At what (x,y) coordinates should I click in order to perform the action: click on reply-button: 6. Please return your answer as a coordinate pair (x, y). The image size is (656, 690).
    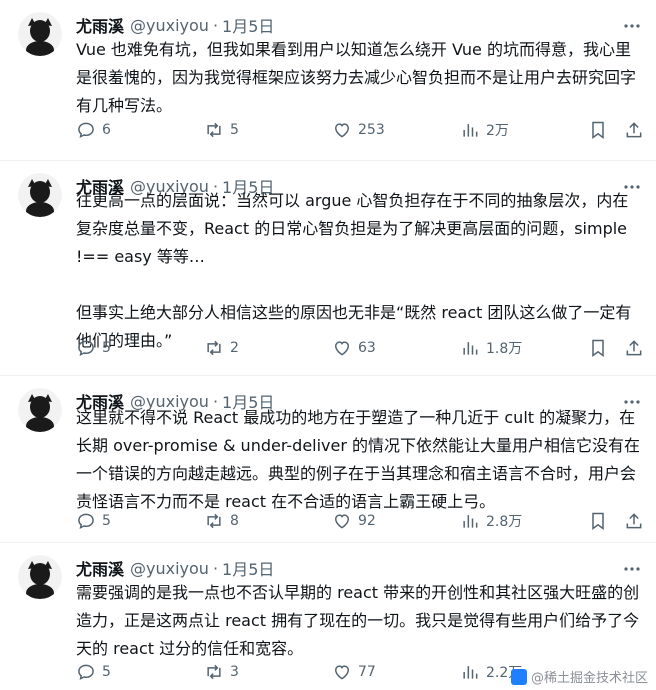
    Looking at the image, I should click on (93, 130).